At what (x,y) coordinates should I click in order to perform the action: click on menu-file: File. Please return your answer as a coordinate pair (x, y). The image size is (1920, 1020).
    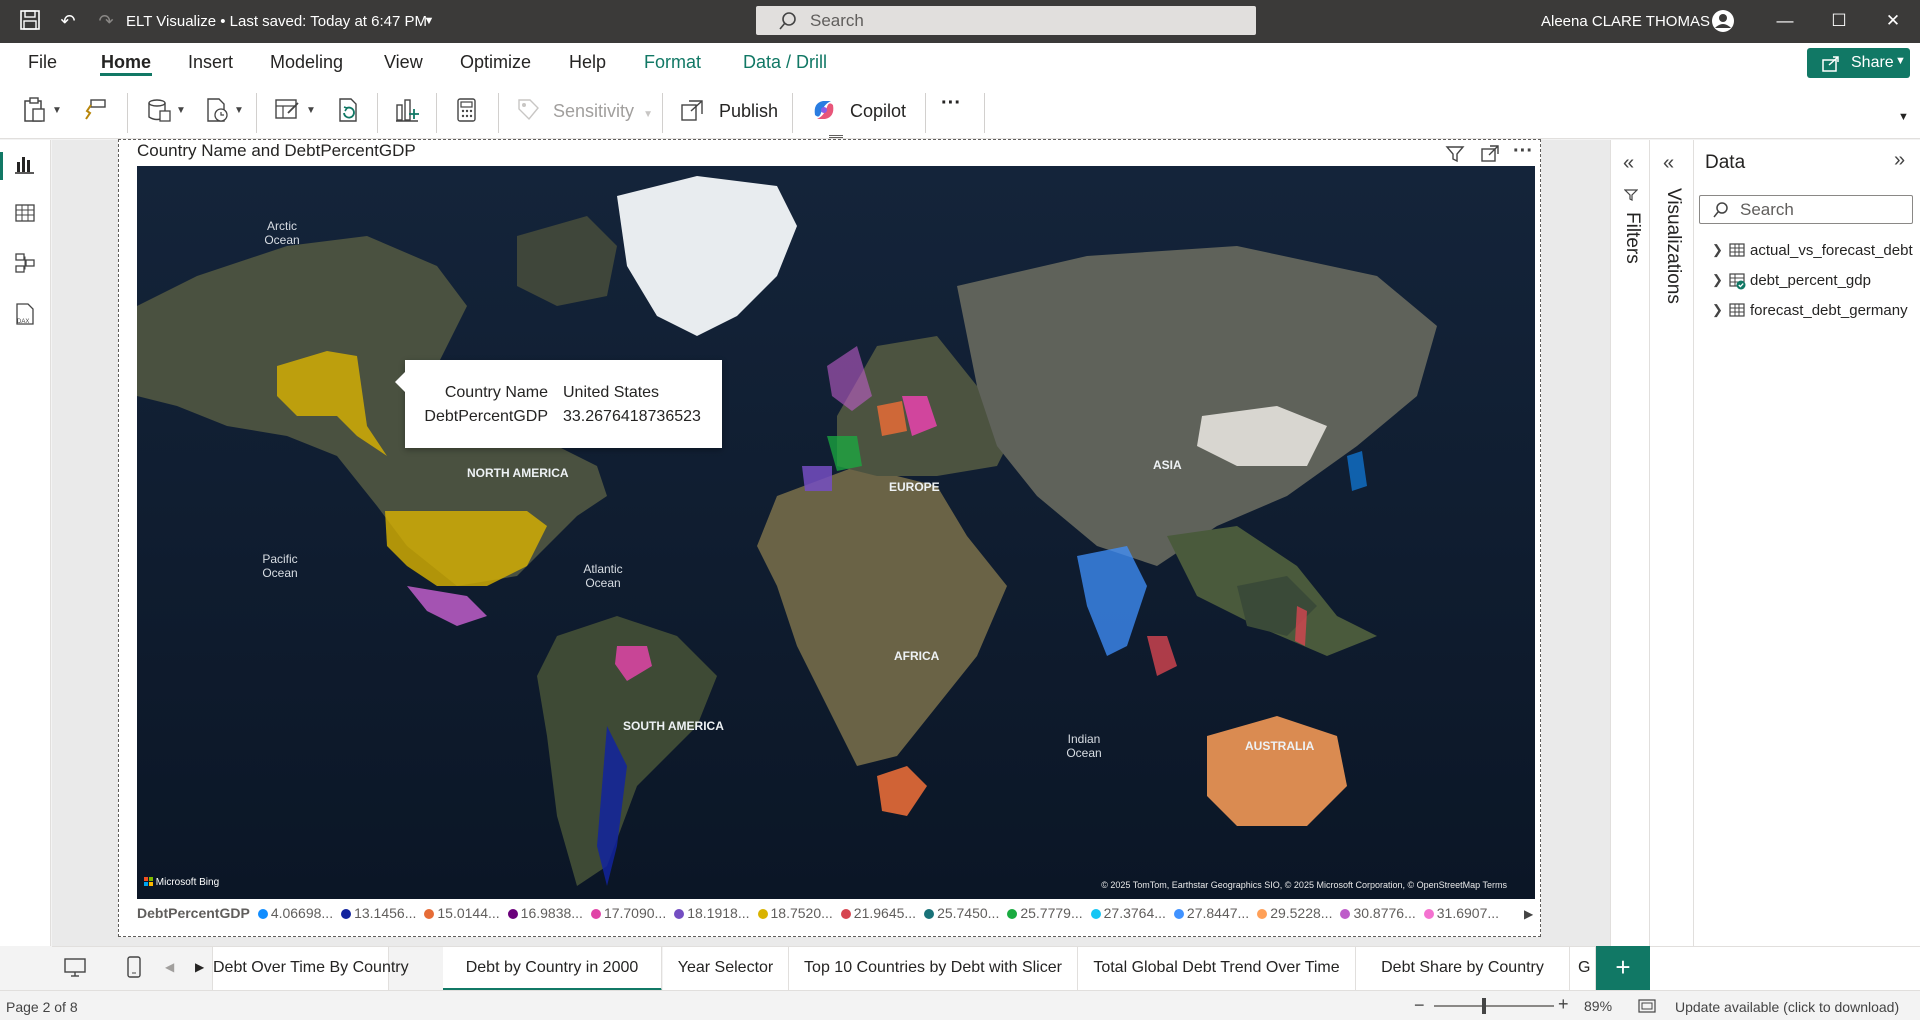
    Looking at the image, I should click on (42, 62).